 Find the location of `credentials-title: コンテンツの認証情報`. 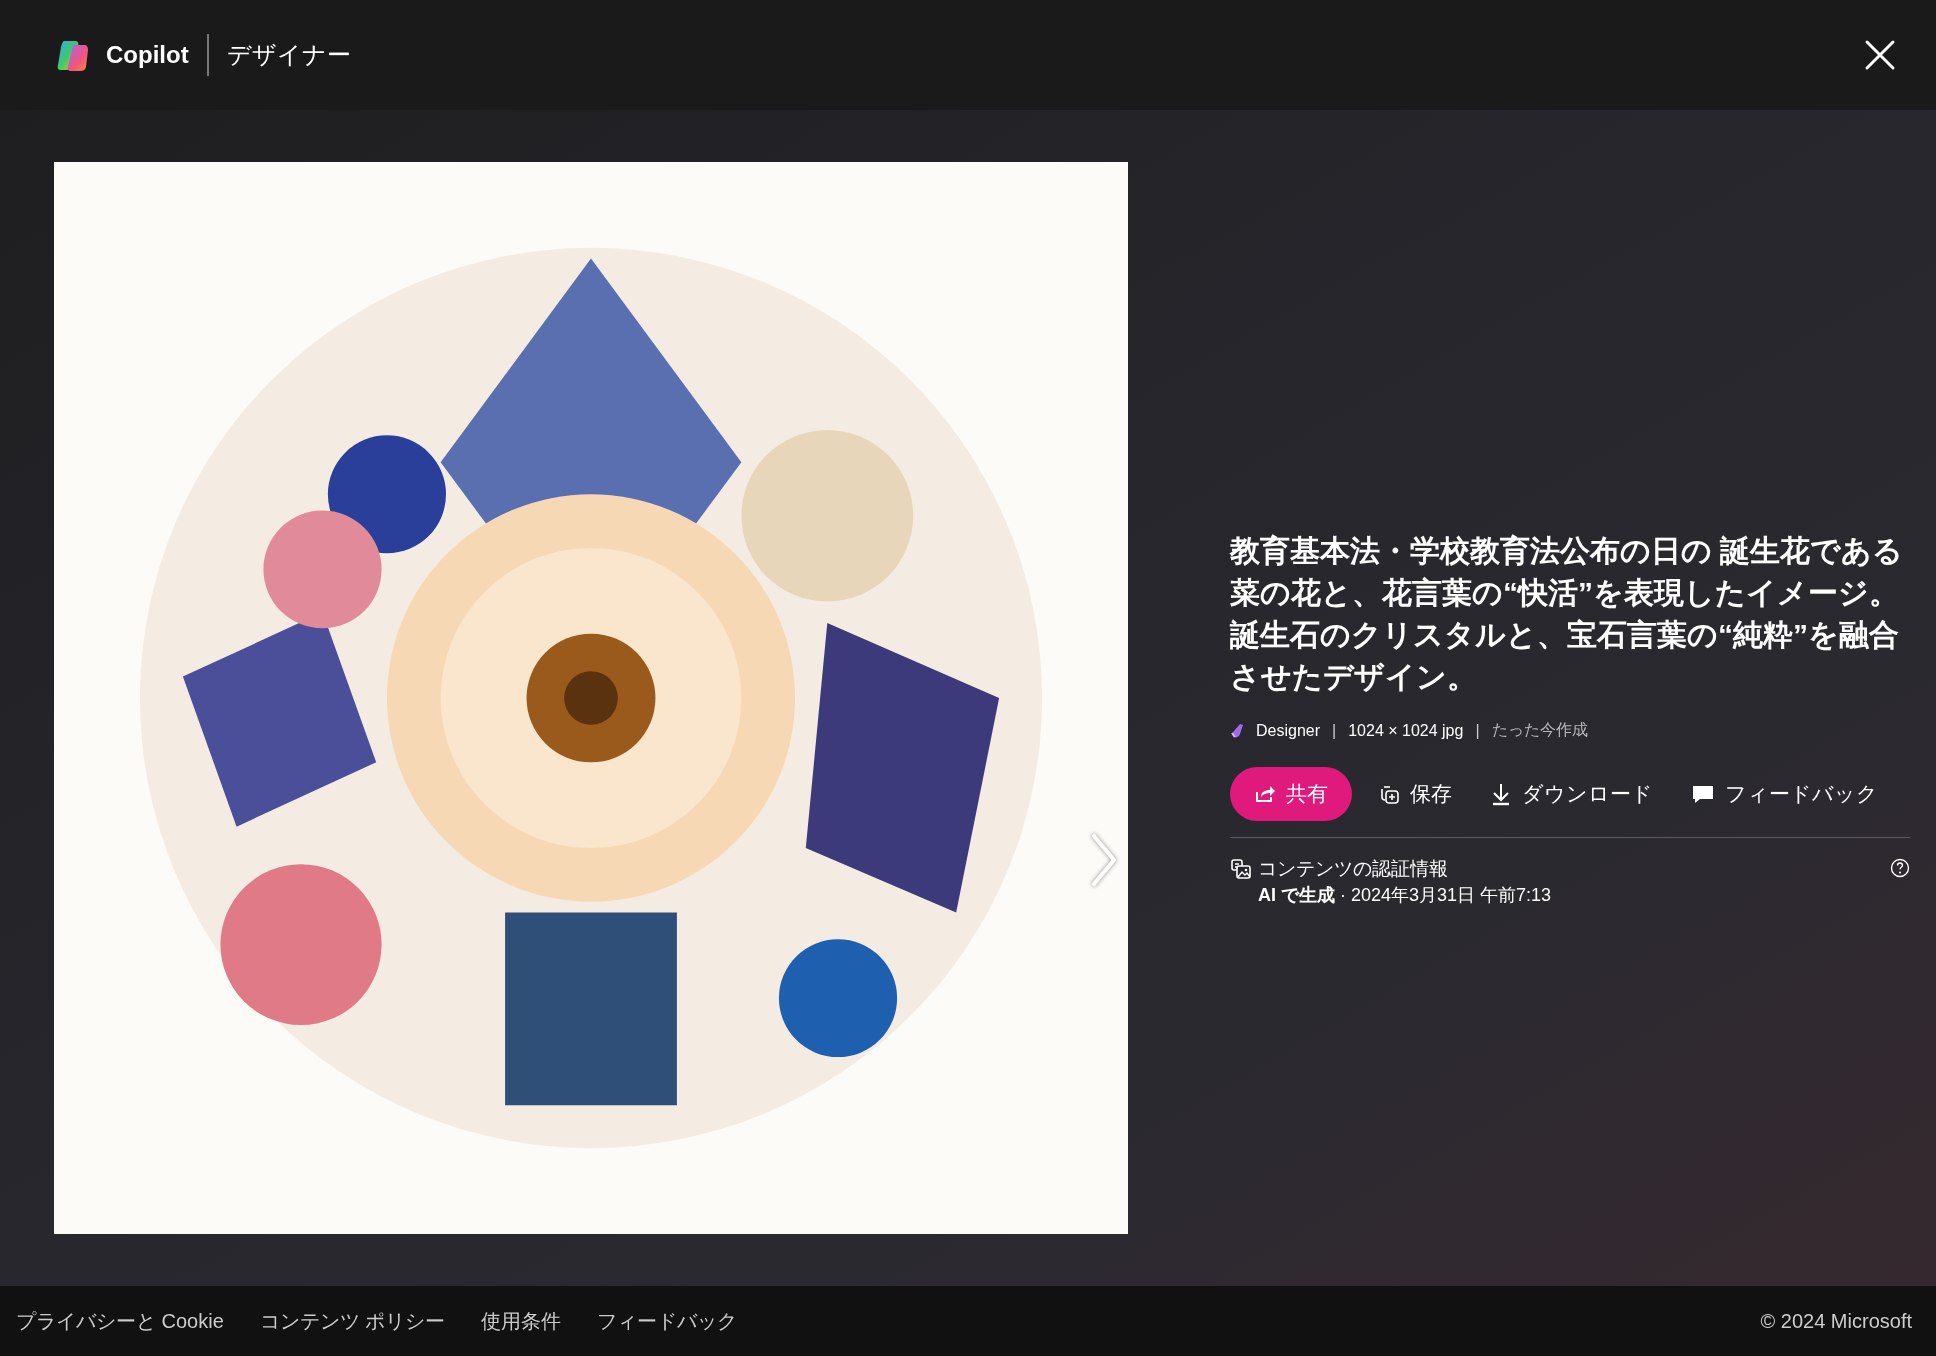

credentials-title: コンテンツの認証情報 is located at coordinates (1353, 869).